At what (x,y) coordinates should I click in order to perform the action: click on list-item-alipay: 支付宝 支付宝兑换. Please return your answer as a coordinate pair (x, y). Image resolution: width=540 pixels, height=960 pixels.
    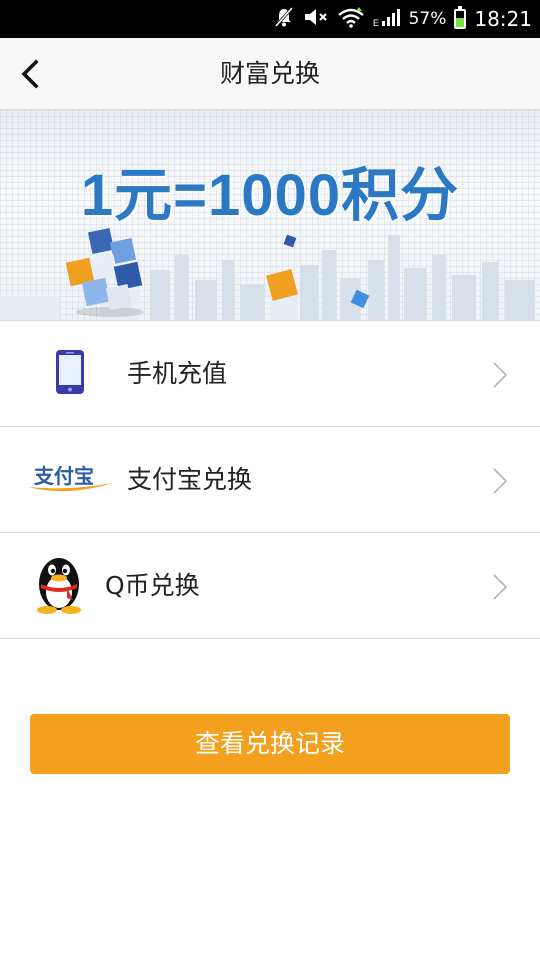
    Looking at the image, I should click on (270, 480).